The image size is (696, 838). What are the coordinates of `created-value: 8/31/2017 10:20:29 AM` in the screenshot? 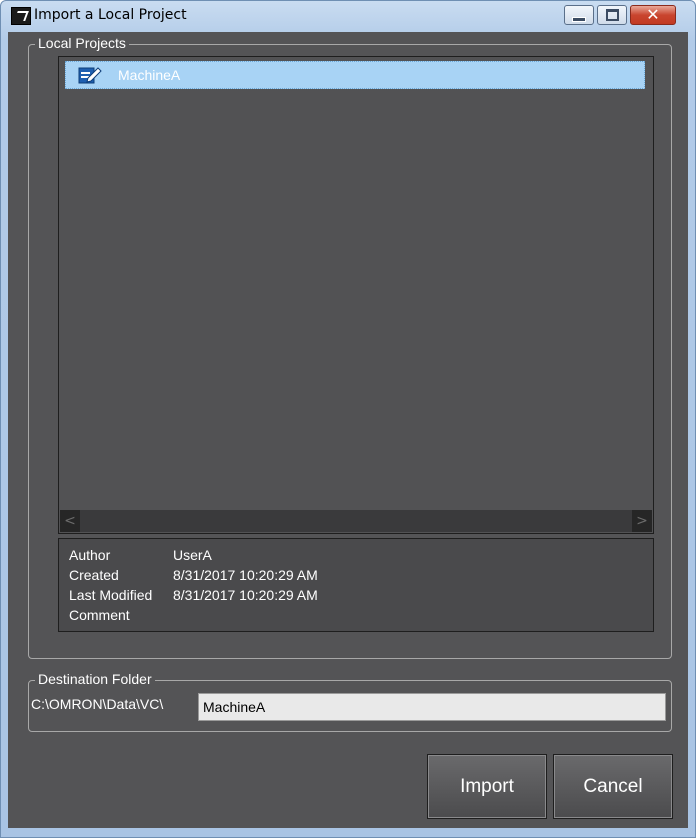 It's located at (245, 575).